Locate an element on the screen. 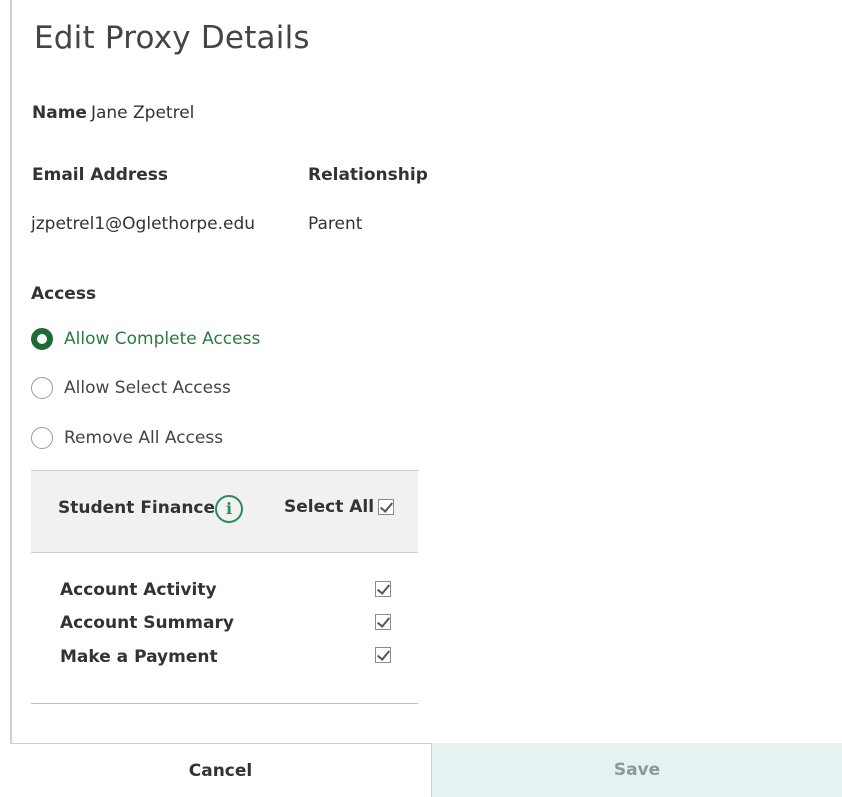  radio-label: Remove All Access is located at coordinates (144, 438).